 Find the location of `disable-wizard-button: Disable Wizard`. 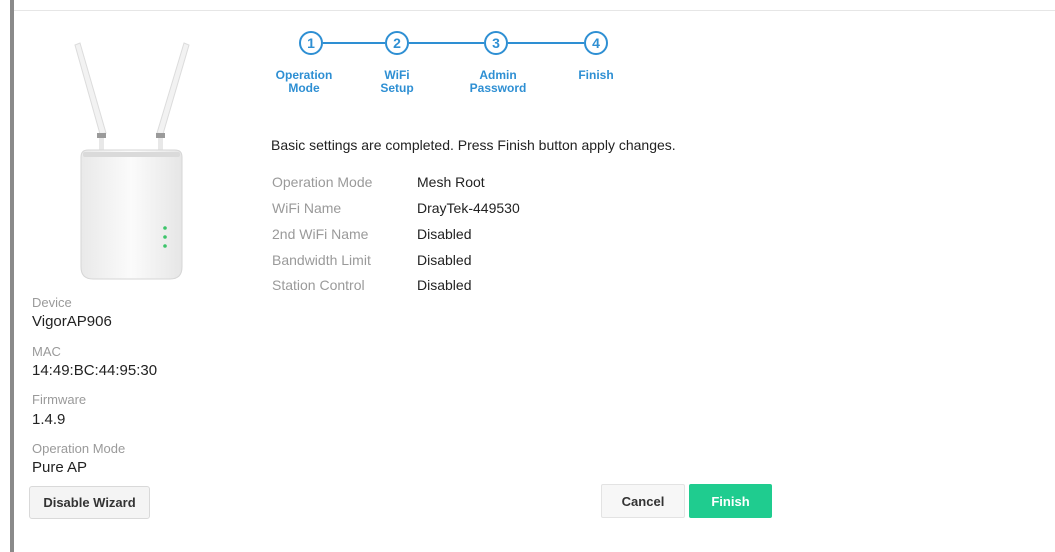

disable-wizard-button: Disable Wizard is located at coordinates (89, 502).